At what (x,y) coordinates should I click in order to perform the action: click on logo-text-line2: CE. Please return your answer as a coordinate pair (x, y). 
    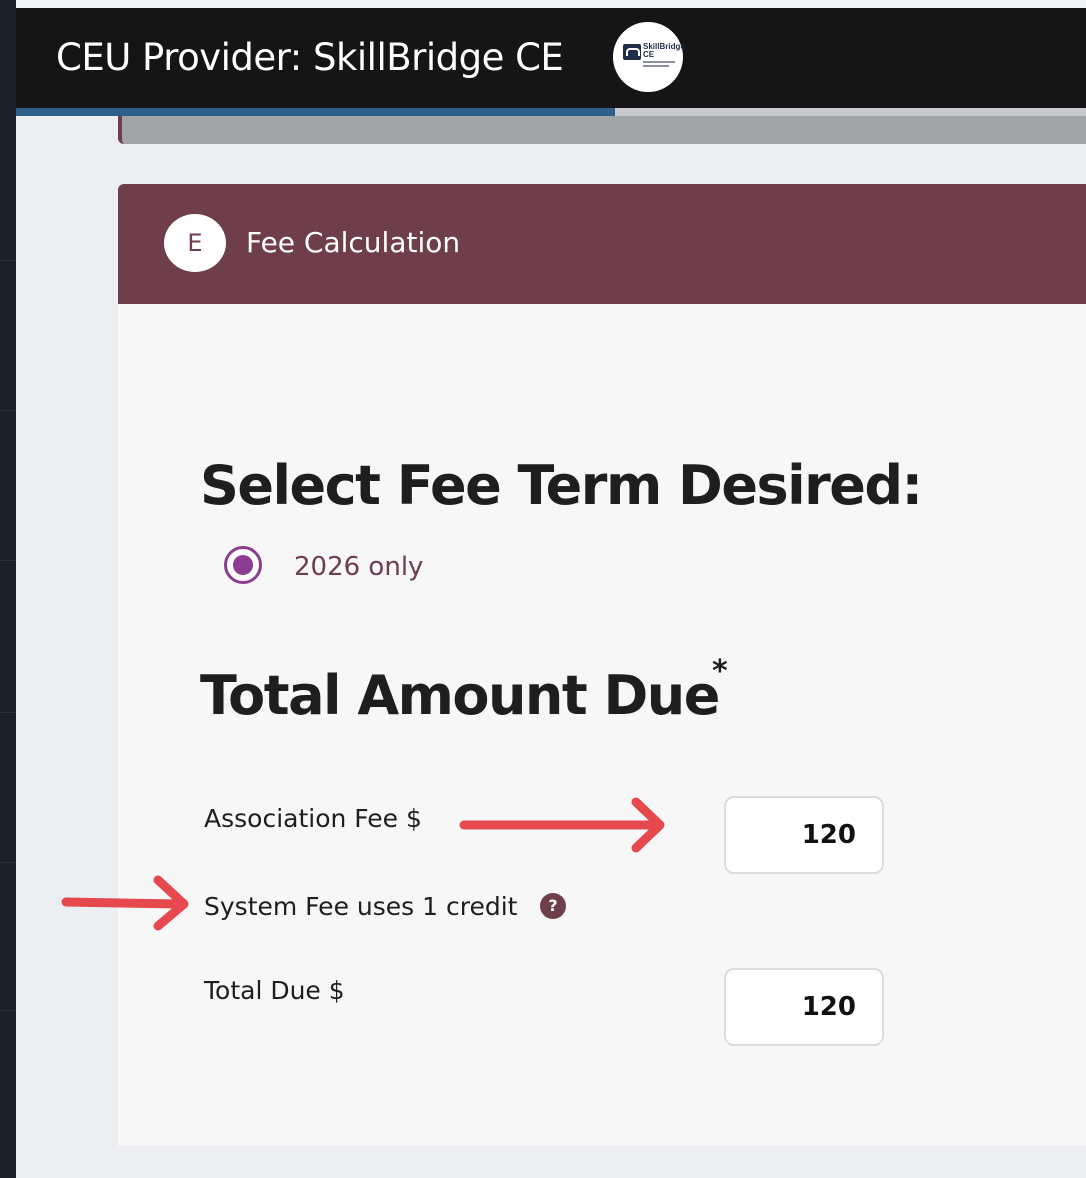
    Looking at the image, I should click on (649, 54).